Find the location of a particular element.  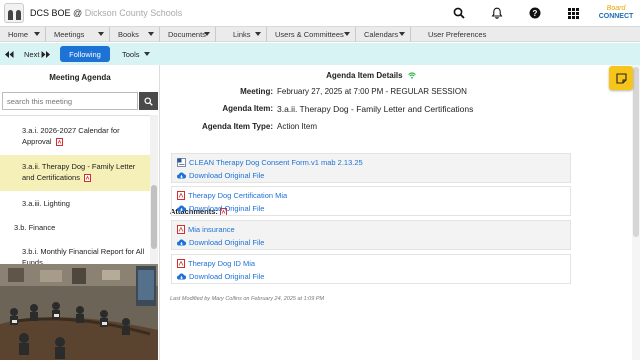

menu-books: Books is located at coordinates (135, 34).